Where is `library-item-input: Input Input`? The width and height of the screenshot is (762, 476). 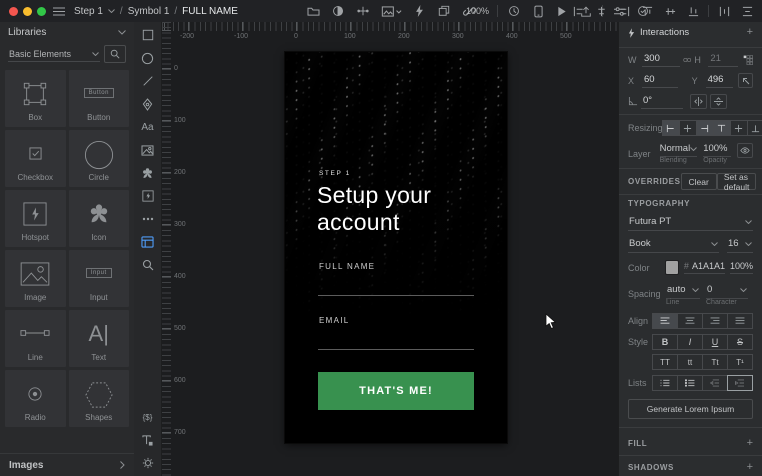 library-item-input: Input Input is located at coordinates (98, 278).